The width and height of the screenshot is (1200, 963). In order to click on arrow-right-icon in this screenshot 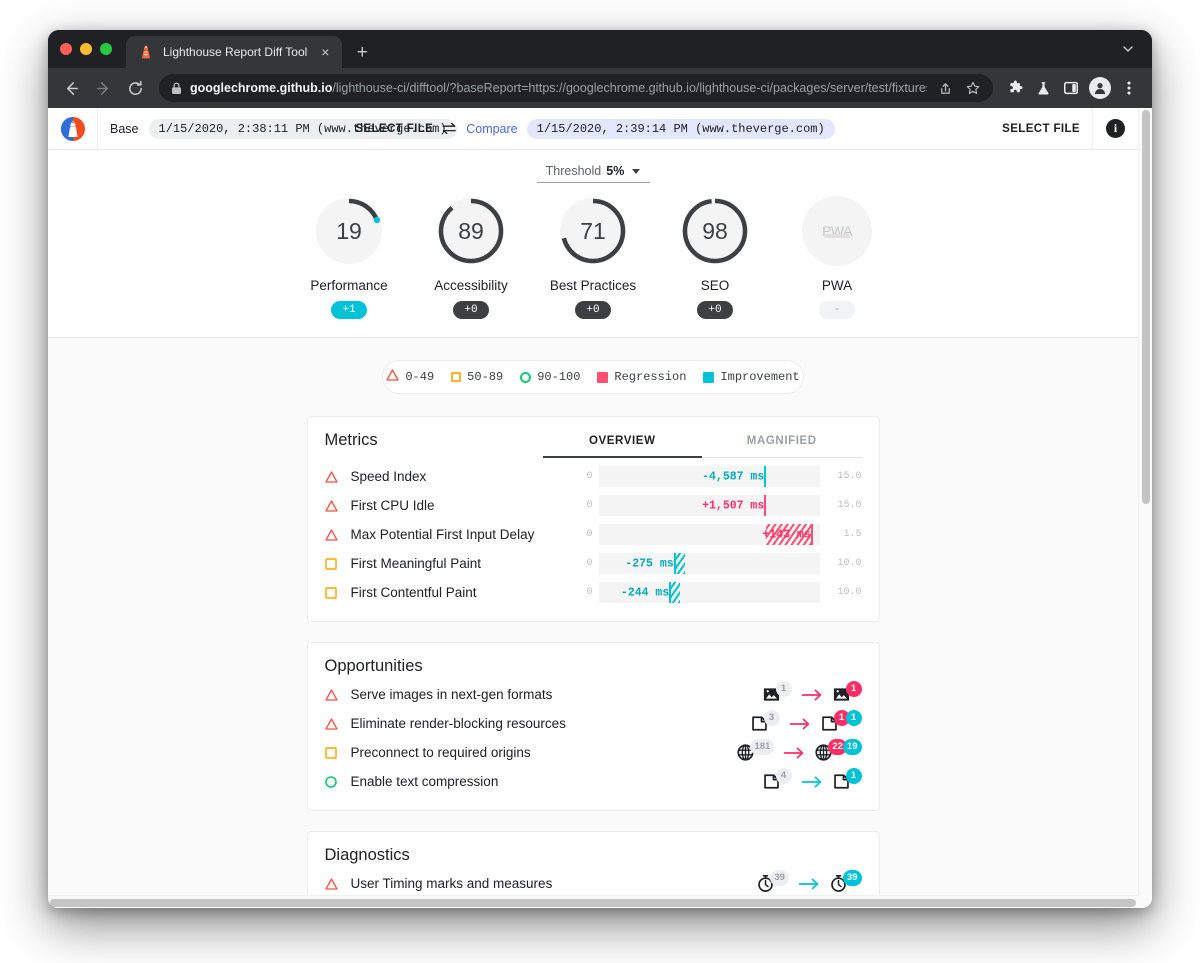, I will do `click(809, 884)`.